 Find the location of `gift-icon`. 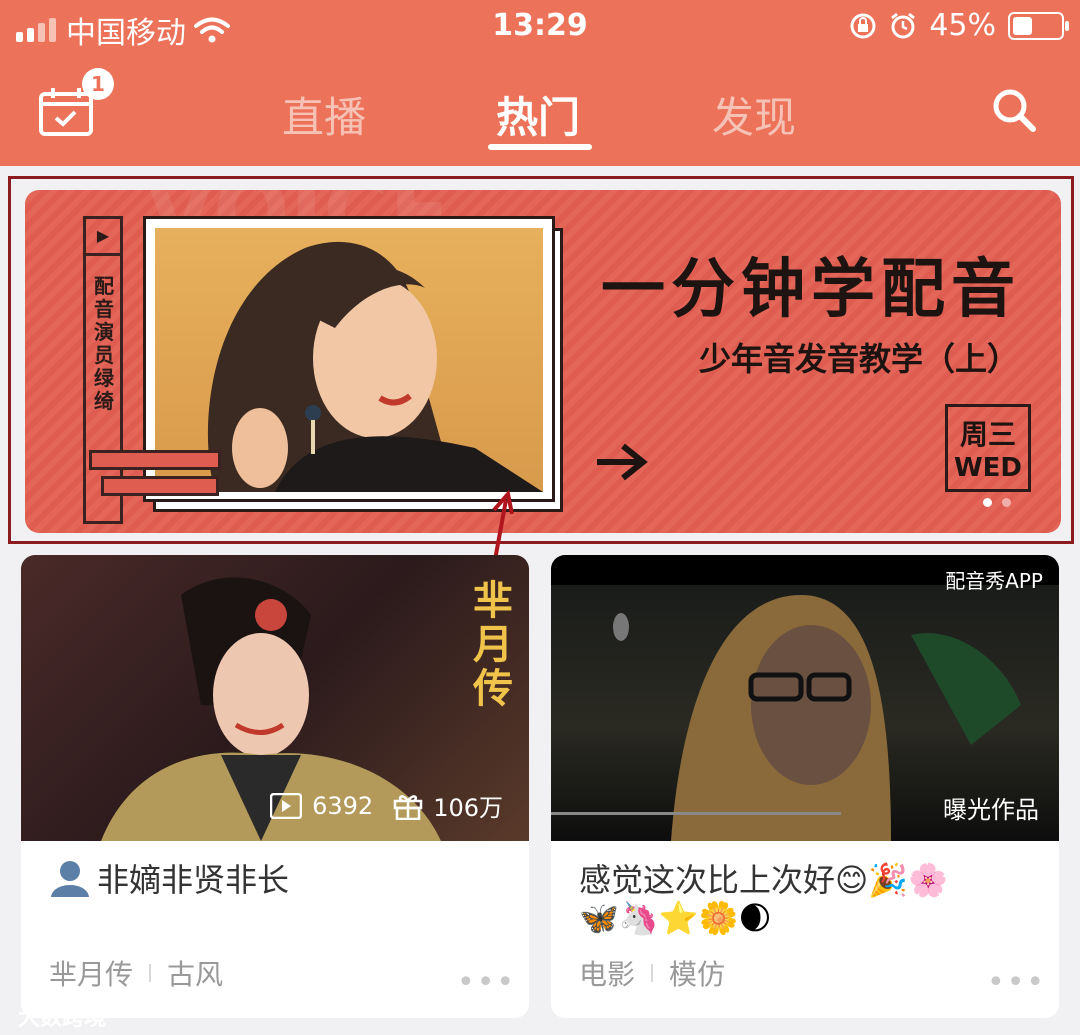

gift-icon is located at coordinates (408, 807).